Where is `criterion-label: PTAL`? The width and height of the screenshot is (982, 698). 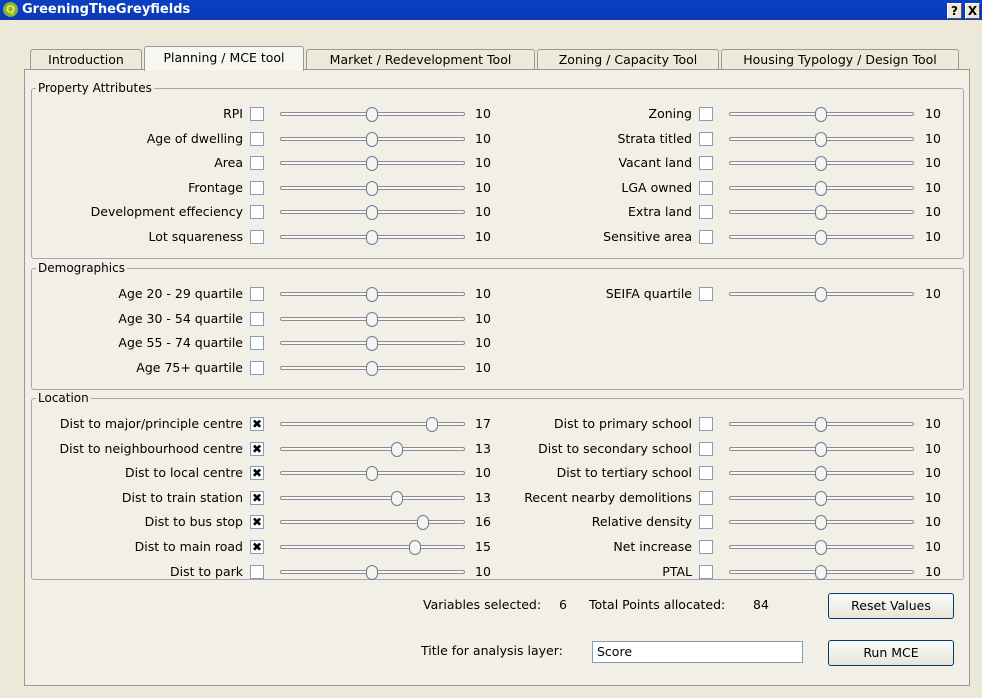
criterion-label: PTAL is located at coordinates (677, 571).